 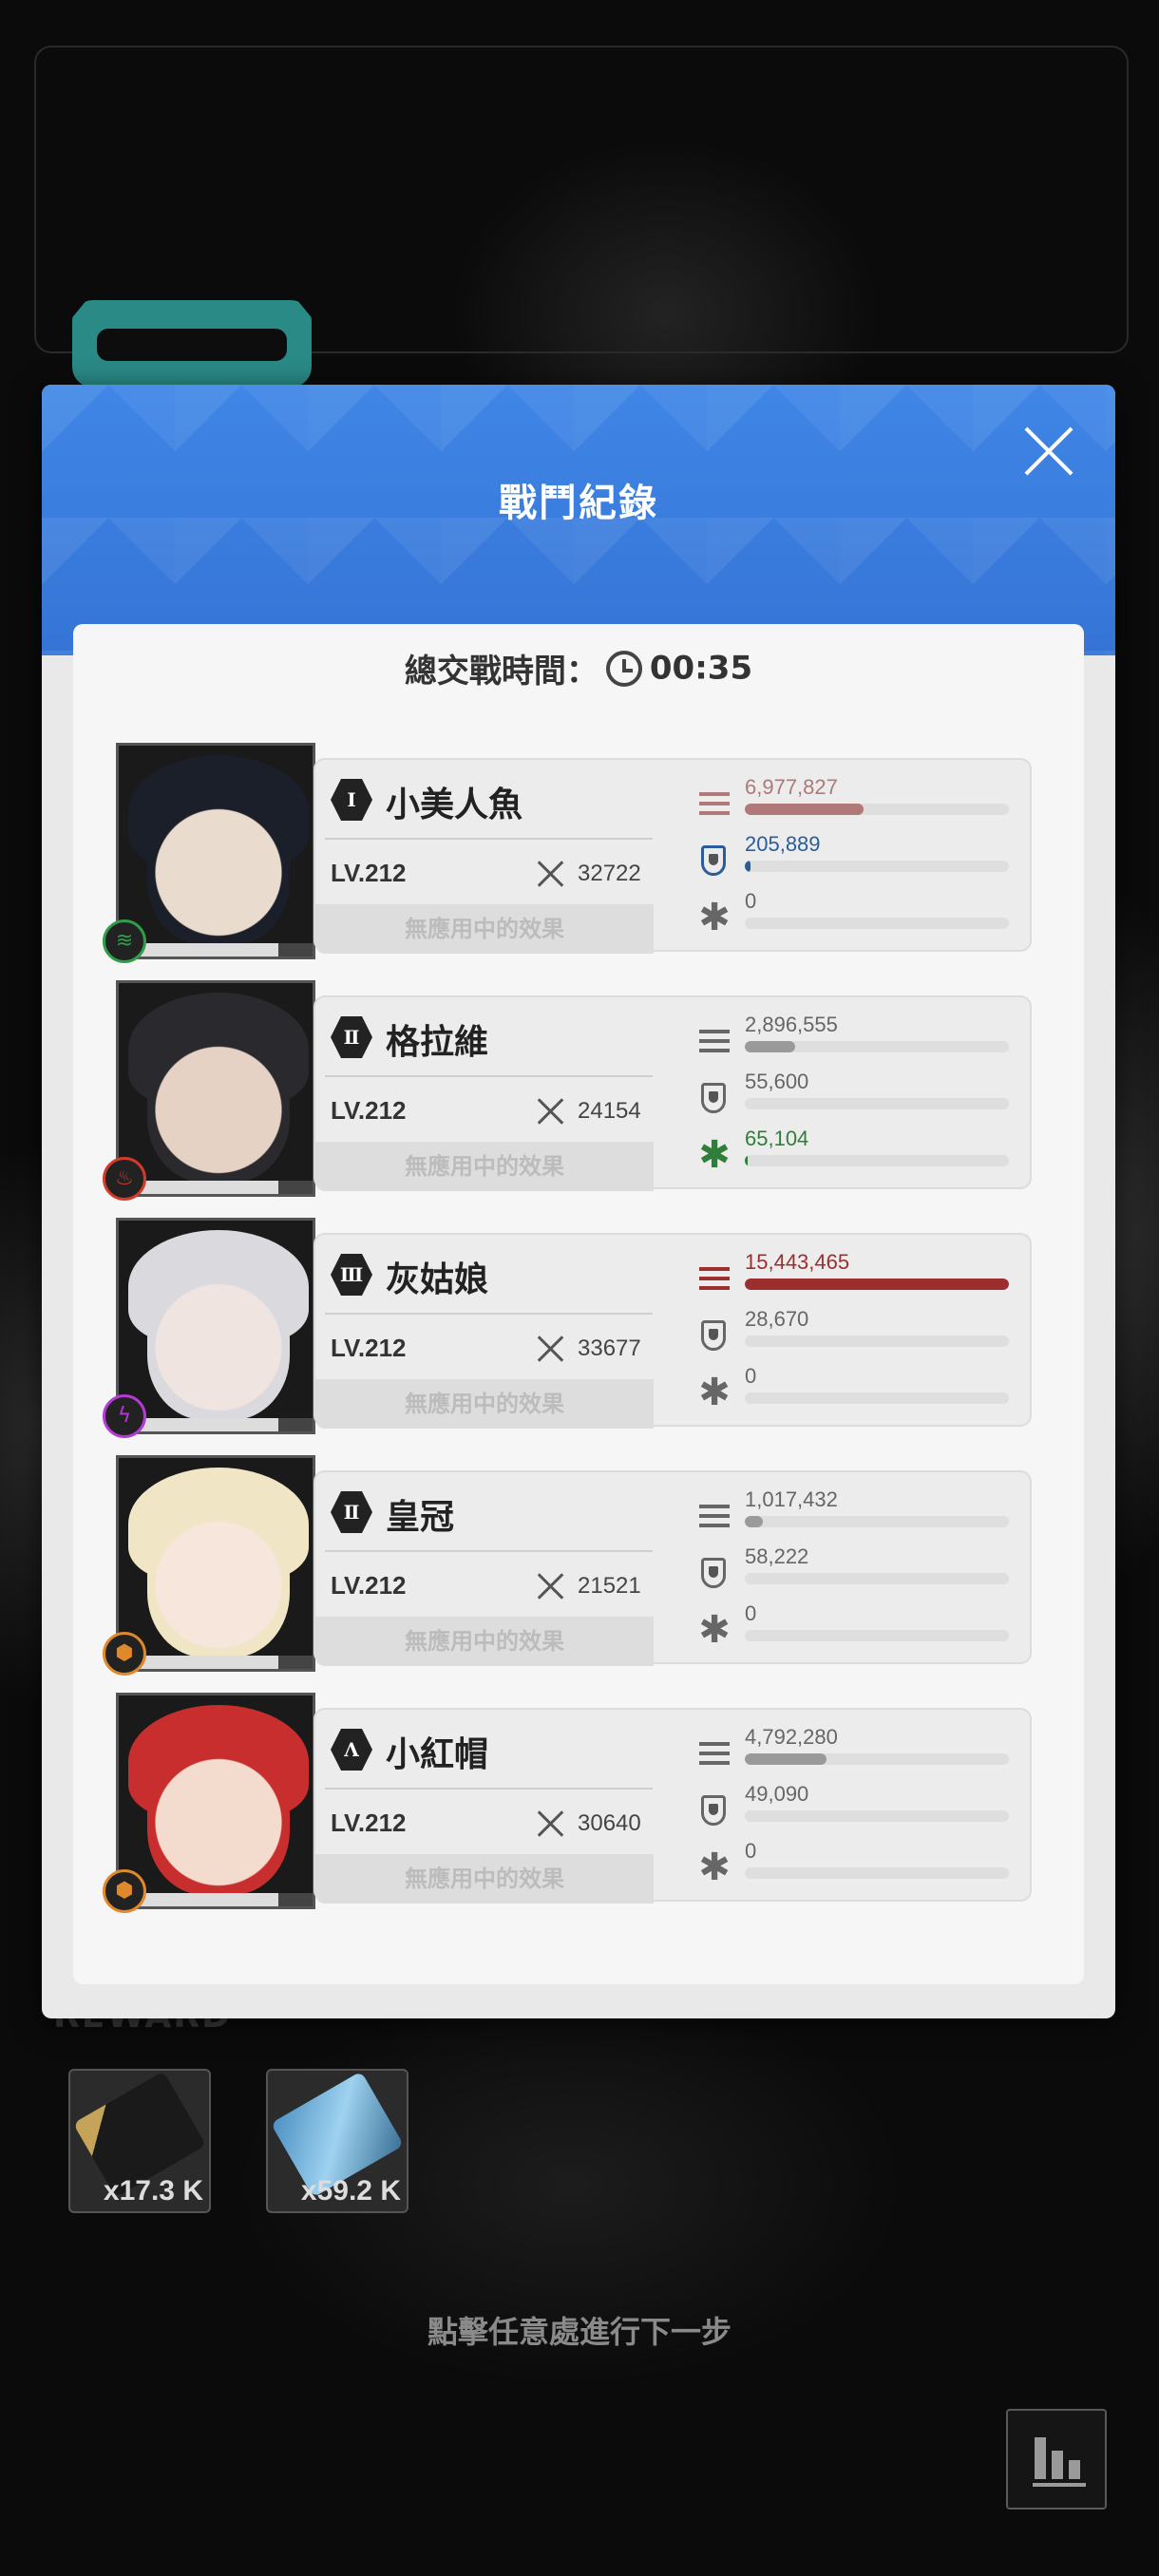 I want to click on damage-stat: 1,017,432, so click(x=856, y=1515).